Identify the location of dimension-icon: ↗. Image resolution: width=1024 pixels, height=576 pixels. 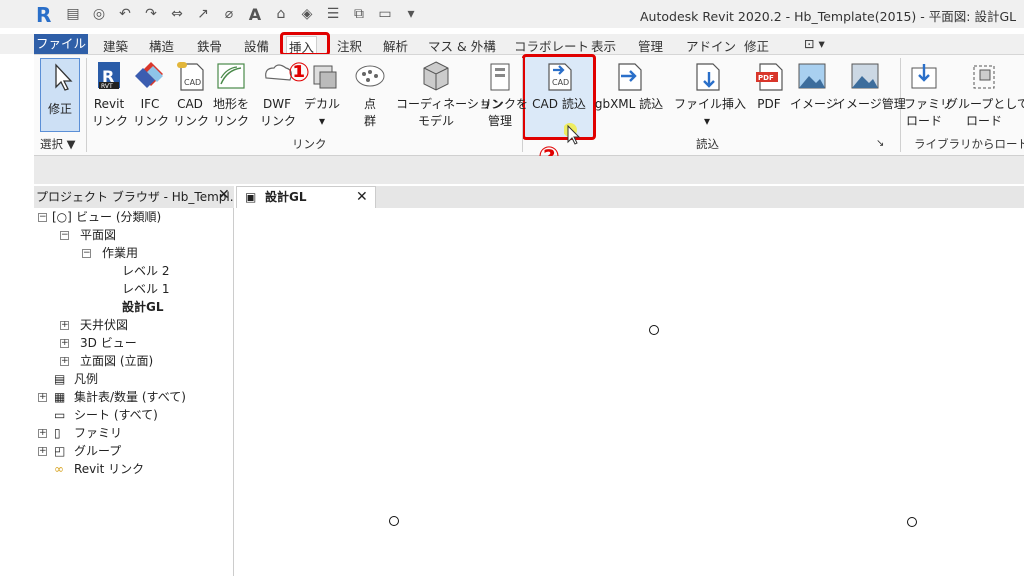
(203, 14).